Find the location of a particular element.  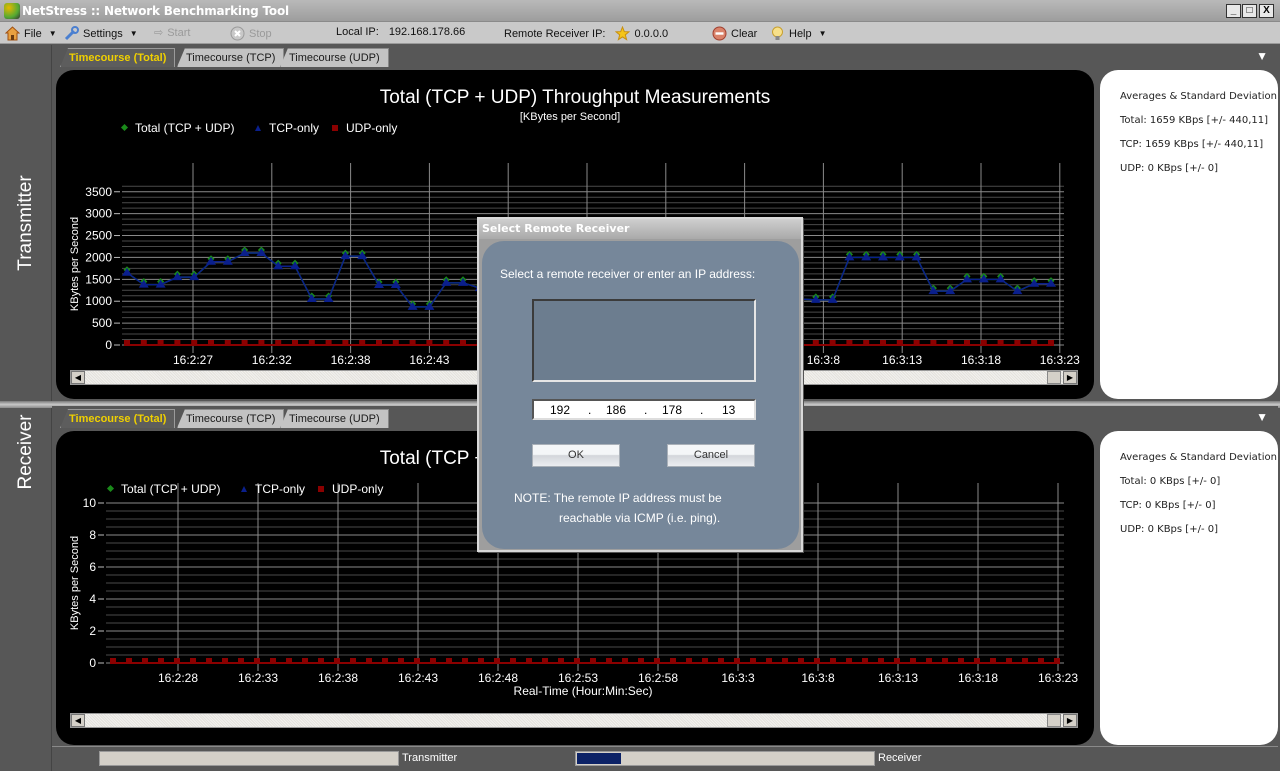

ip-address-input: 192 . 186 . 178 . 13 is located at coordinates (644, 409).